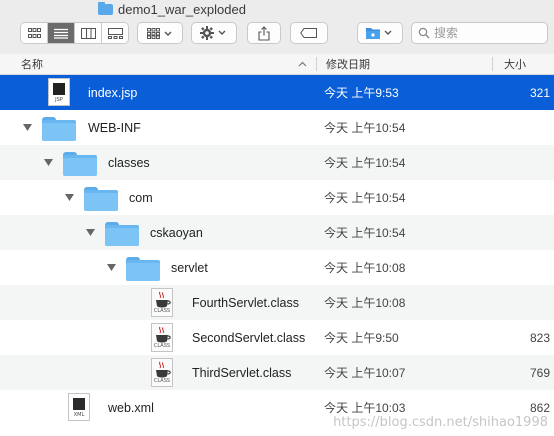 The height and width of the screenshot is (436, 554). I want to click on gallery-view-icon, so click(115, 33).